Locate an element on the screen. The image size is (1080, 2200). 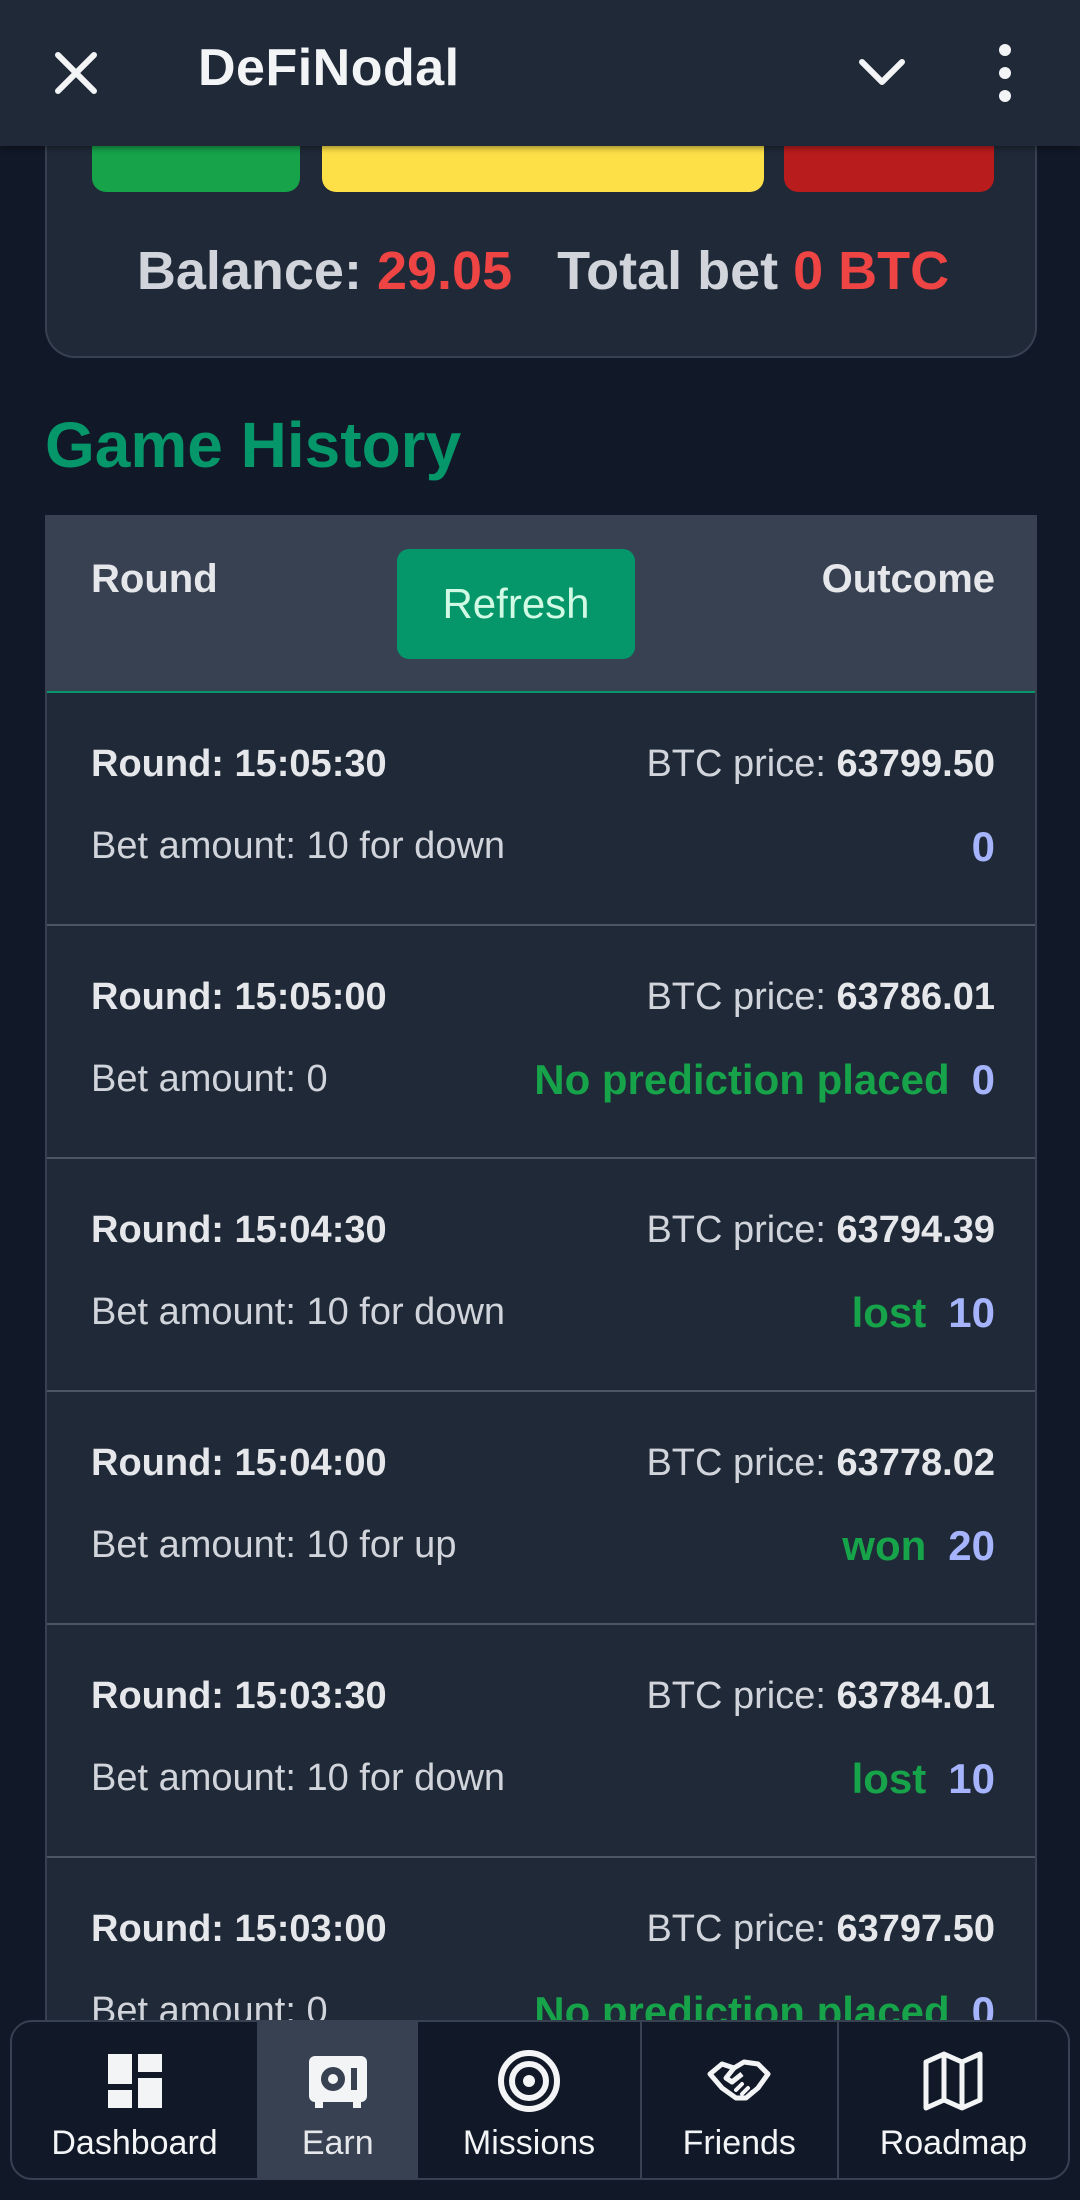
btc-price: BTC price: 63784.01 is located at coordinates (820, 1696).